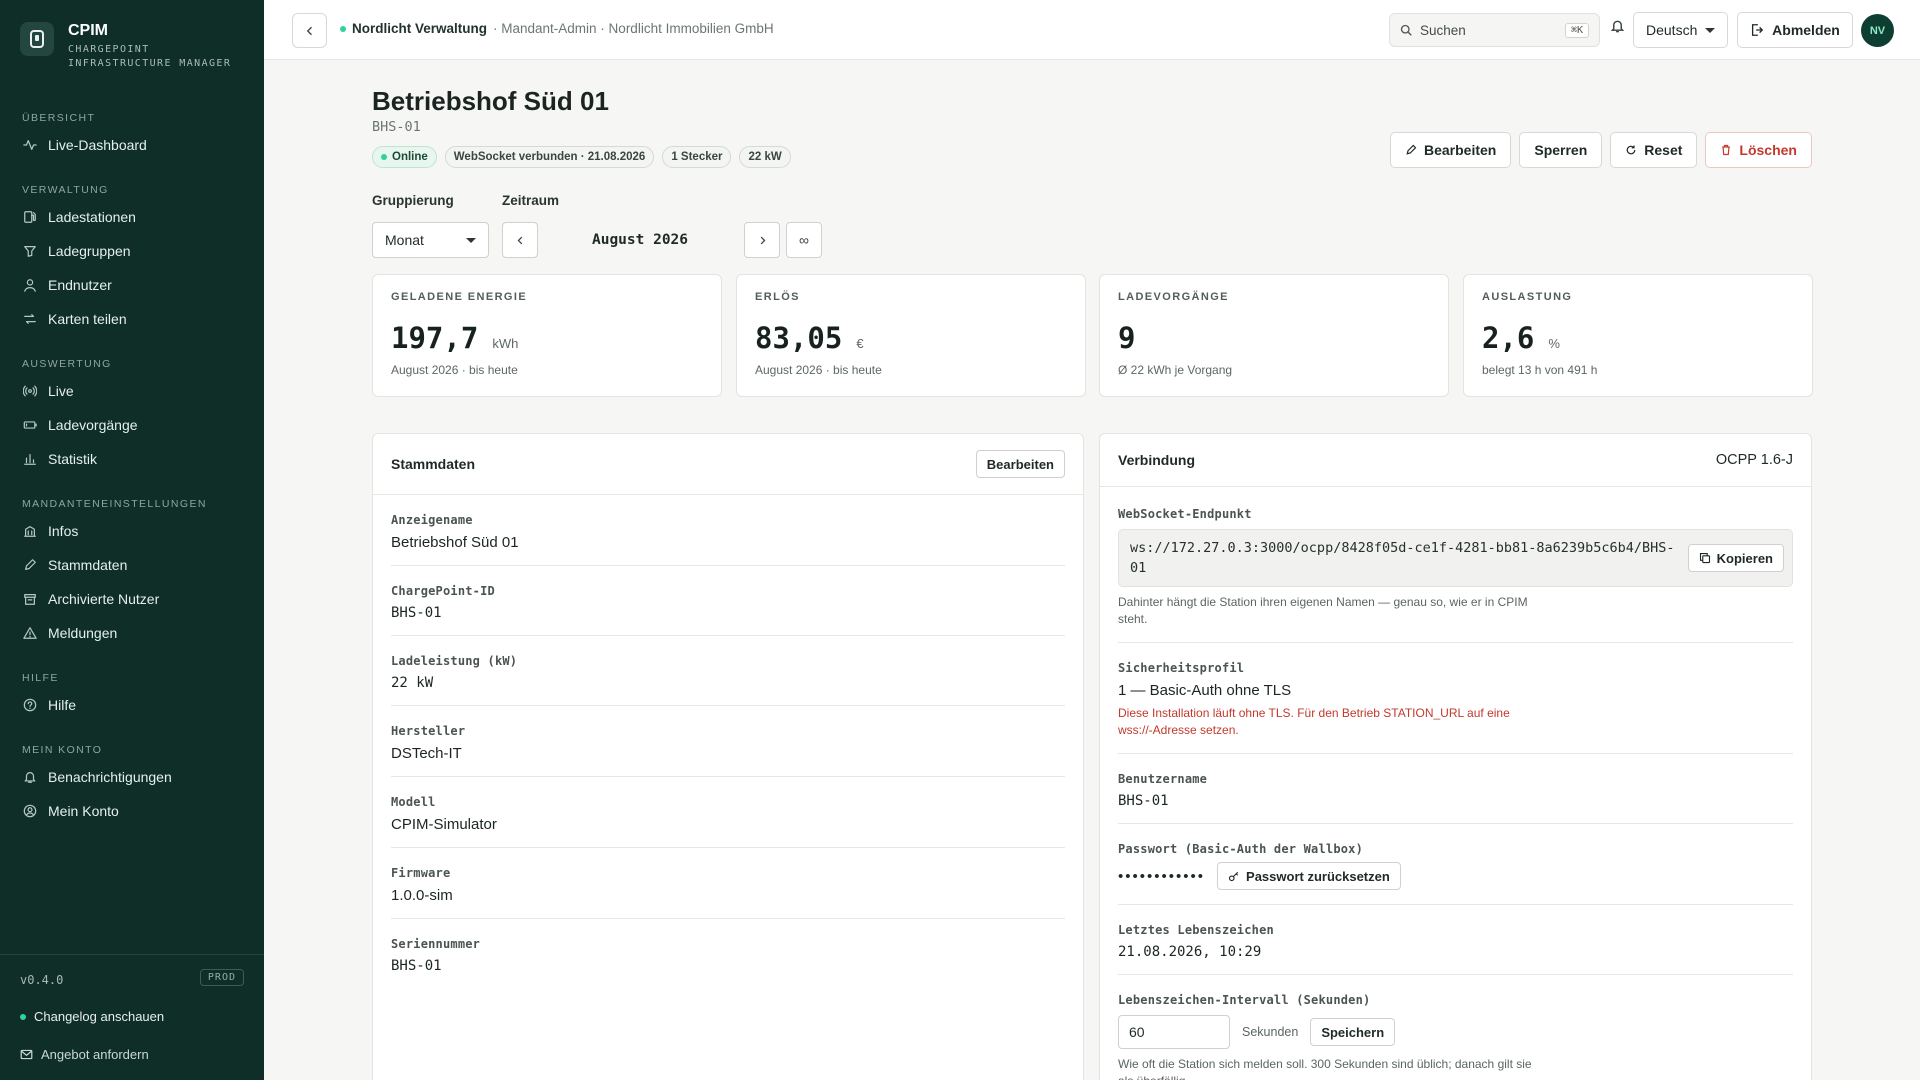 The width and height of the screenshot is (1920, 1080). I want to click on field-label: Sicherheitsprofil, so click(1181, 668).